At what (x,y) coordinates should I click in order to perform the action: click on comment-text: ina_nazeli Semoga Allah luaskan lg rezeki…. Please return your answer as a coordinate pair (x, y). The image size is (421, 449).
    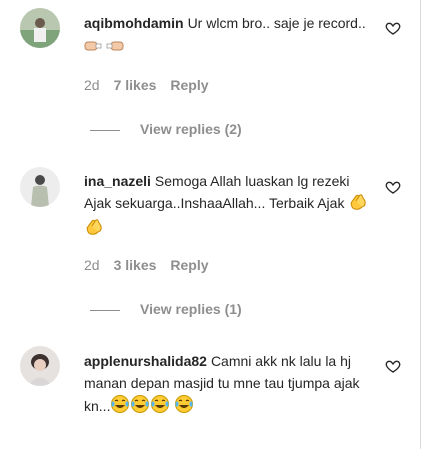
    Looking at the image, I should click on (226, 206).